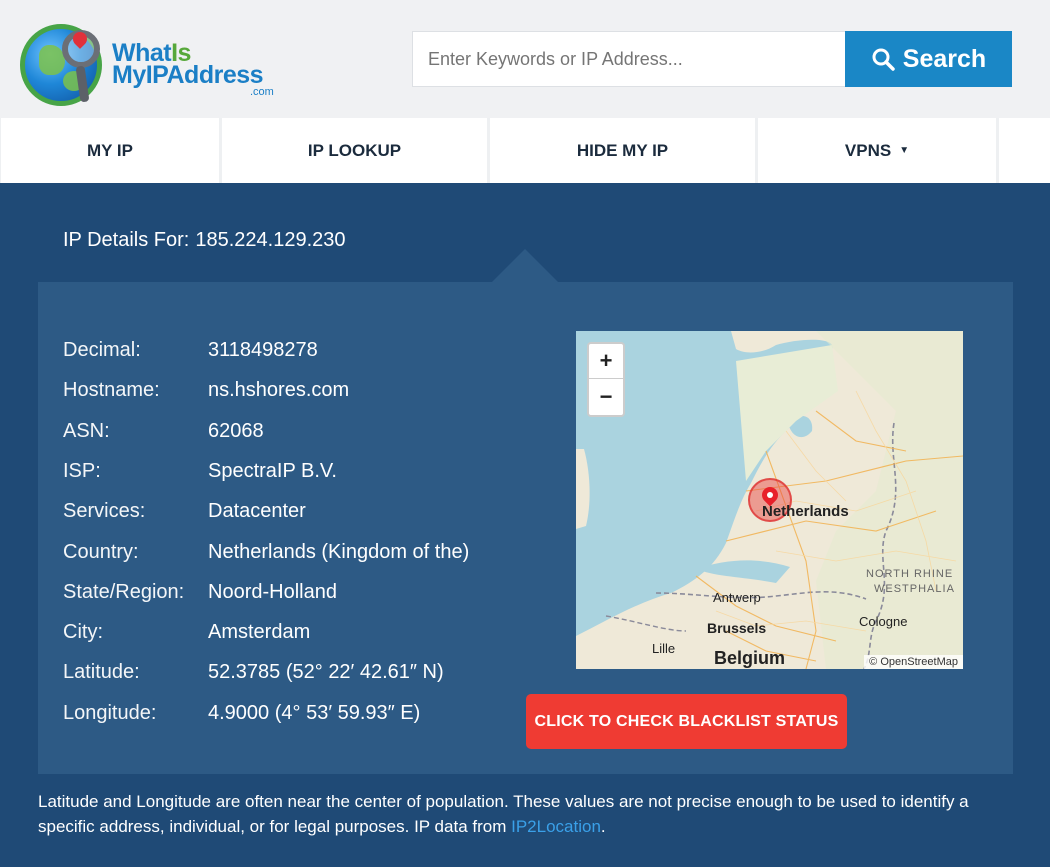 This screenshot has width=1050, height=867. I want to click on logo-suffix: .com, so click(262, 92).